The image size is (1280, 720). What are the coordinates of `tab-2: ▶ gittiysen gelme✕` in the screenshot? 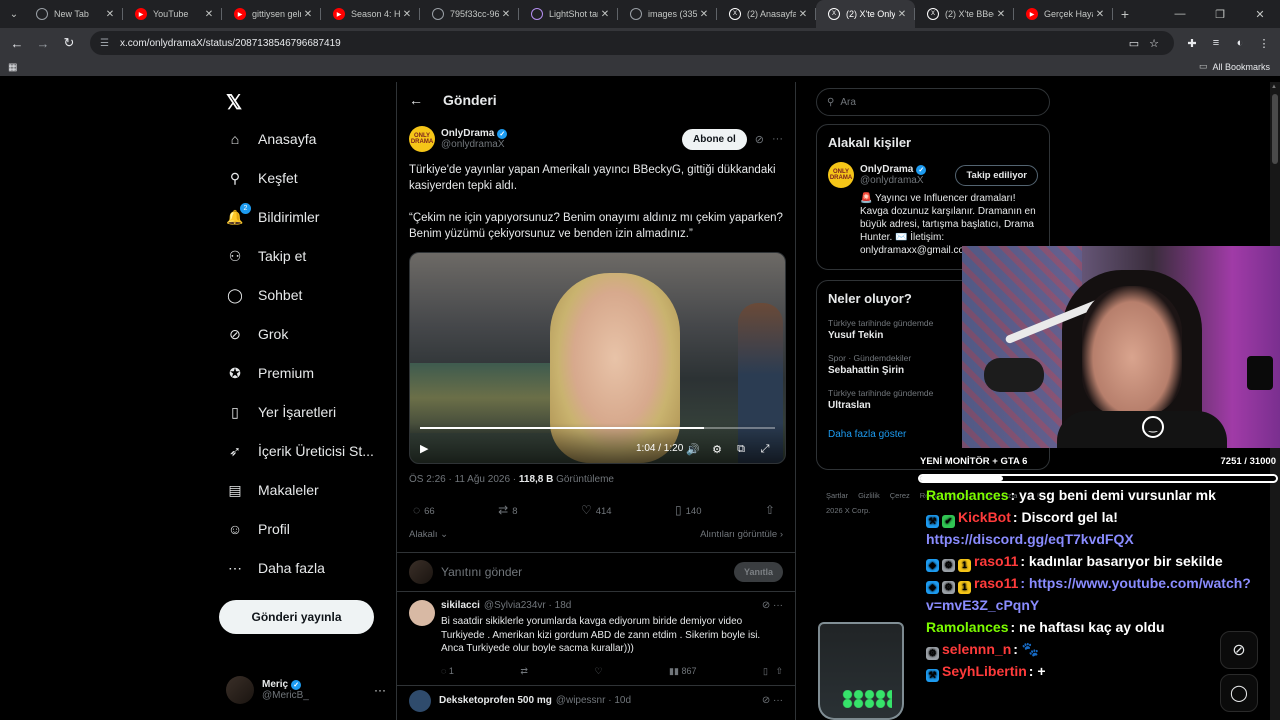 It's located at (271, 14).